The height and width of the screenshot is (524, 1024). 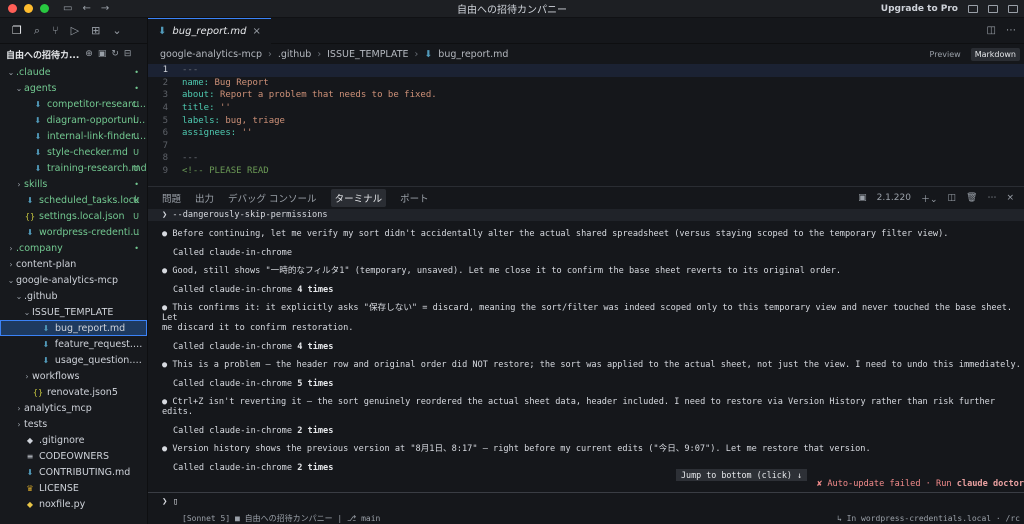 What do you see at coordinates (95, 30) in the screenshot?
I see `extensions-icon: ⊞` at bounding box center [95, 30].